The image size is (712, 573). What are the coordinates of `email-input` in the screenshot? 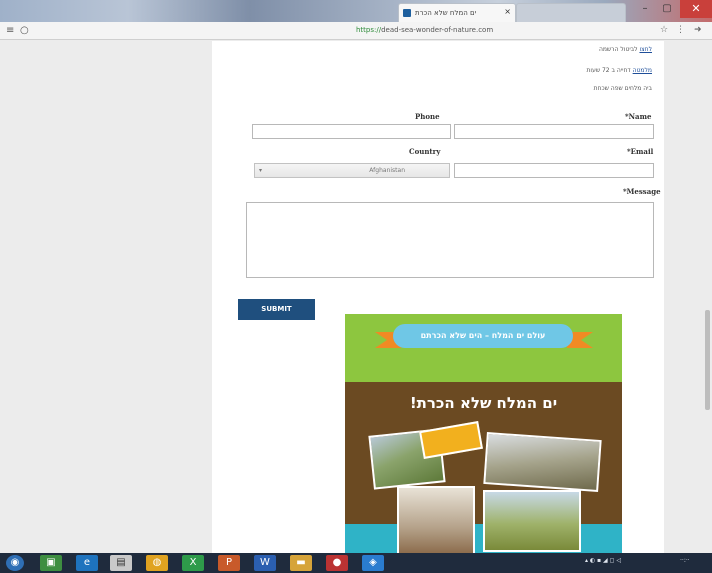 It's located at (554, 170).